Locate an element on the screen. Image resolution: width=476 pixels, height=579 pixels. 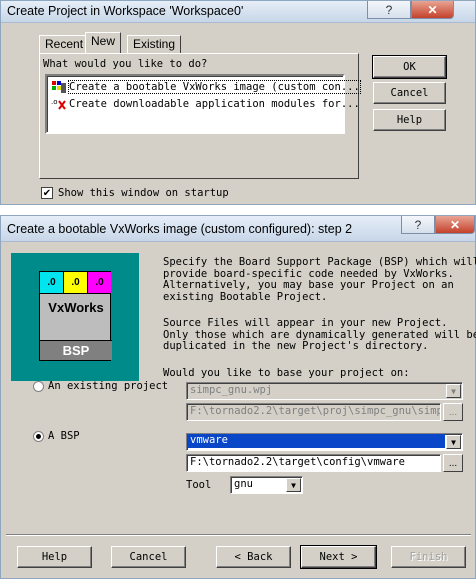
logo-chip-magenta: .0 is located at coordinates (99, 283).